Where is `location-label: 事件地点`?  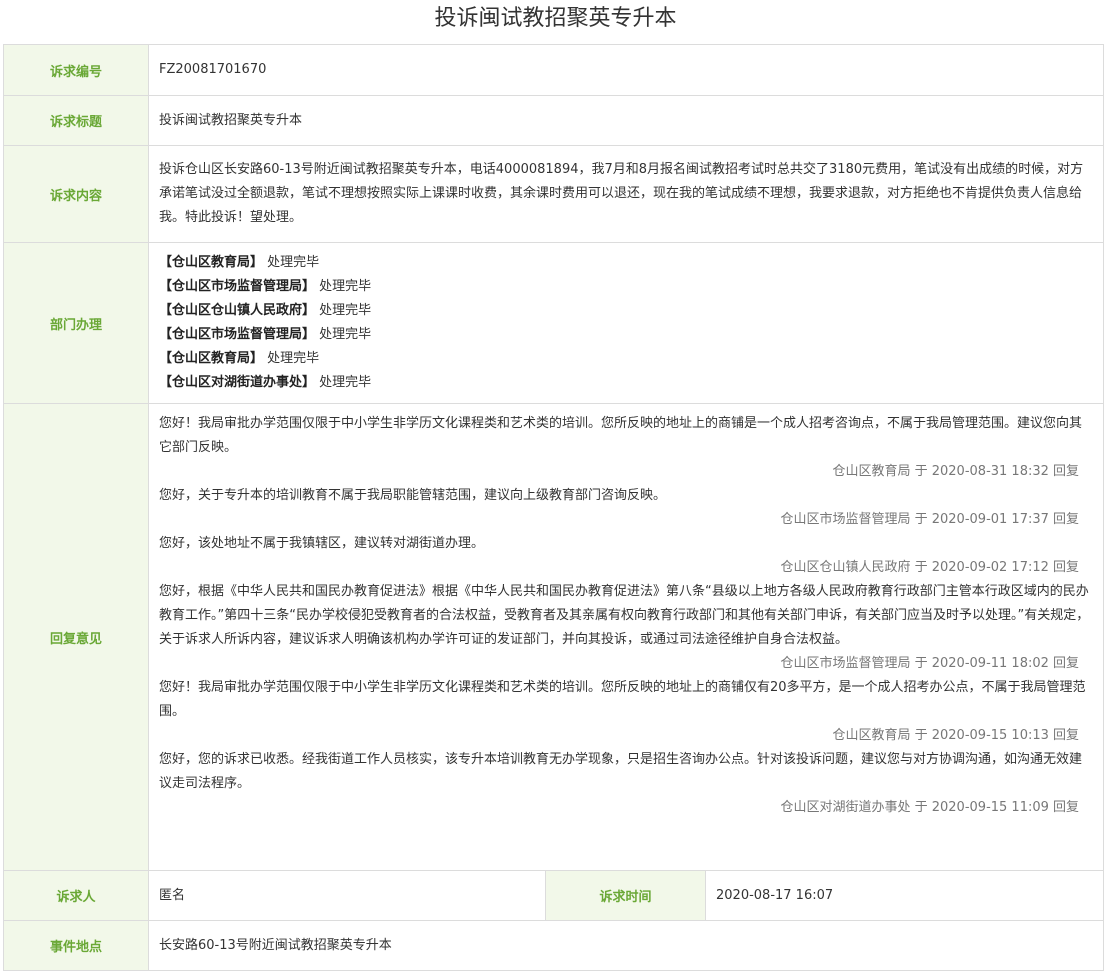
location-label: 事件地点 is located at coordinates (76, 945).